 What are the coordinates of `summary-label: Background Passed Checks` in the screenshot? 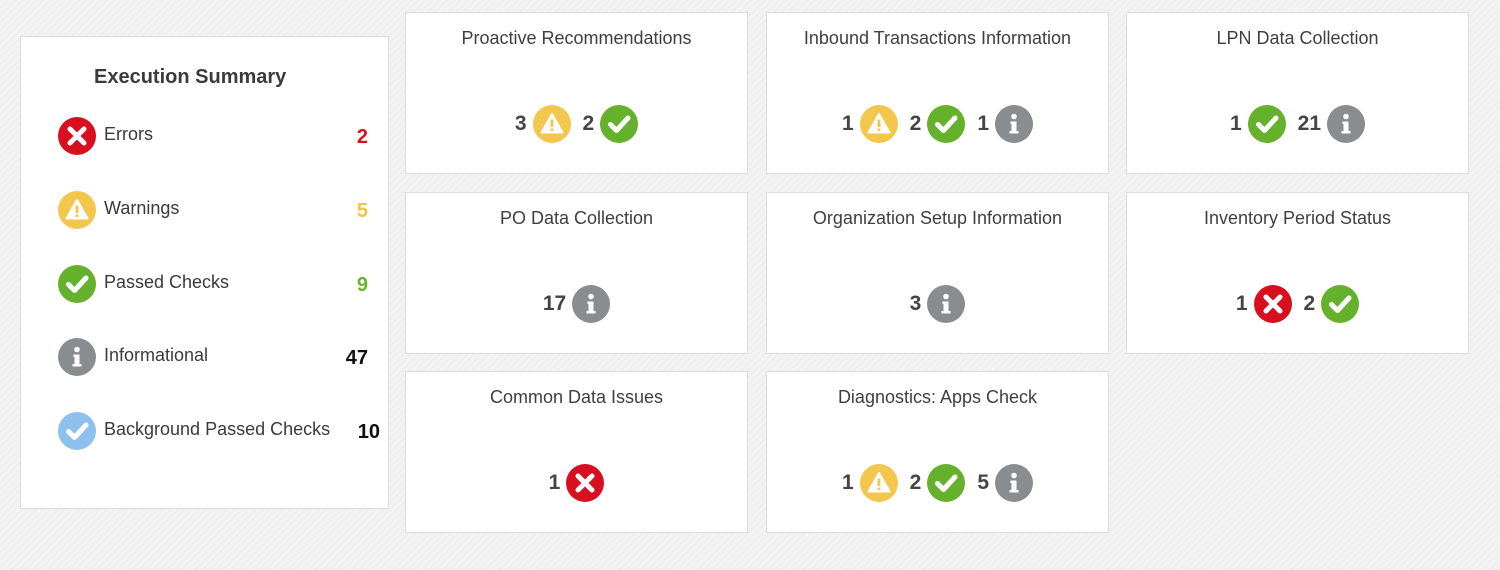 It's located at (217, 429).